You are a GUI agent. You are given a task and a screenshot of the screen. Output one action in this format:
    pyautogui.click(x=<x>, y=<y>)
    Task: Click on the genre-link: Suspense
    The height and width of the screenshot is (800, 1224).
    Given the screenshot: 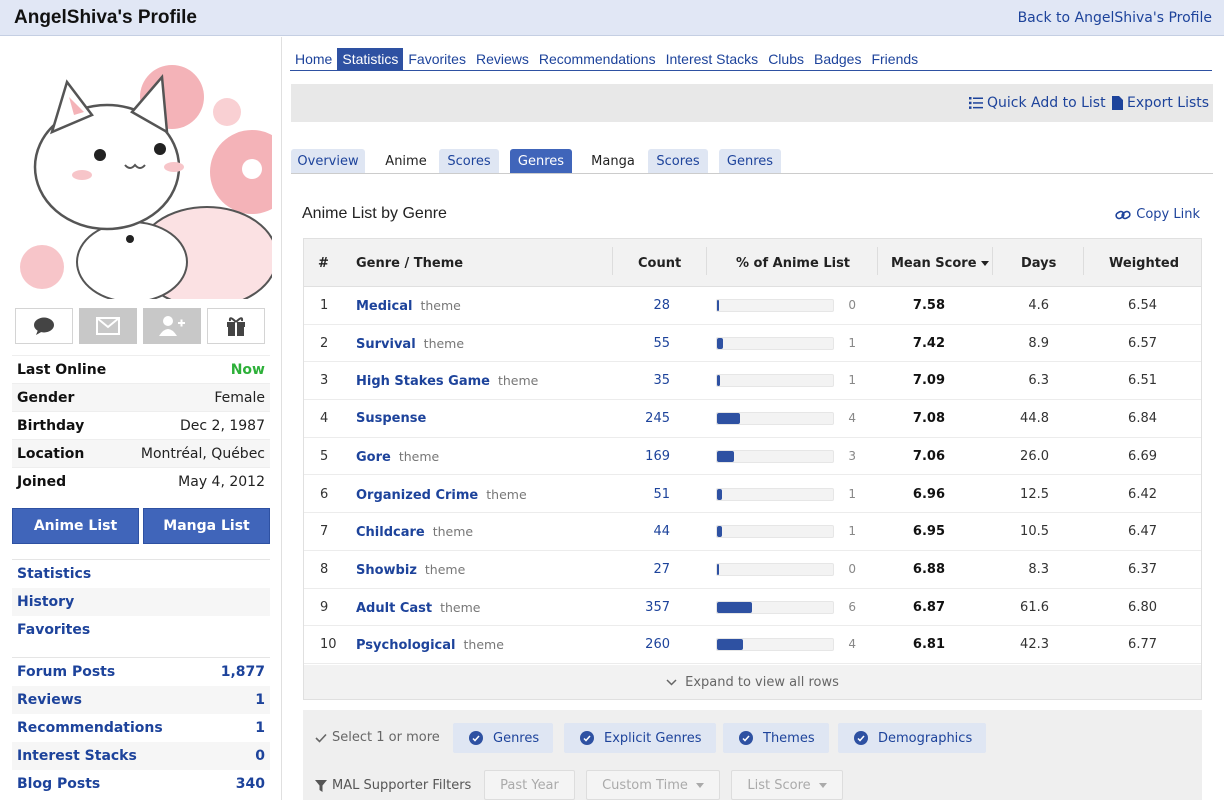 What is the action you would take?
    pyautogui.click(x=391, y=418)
    